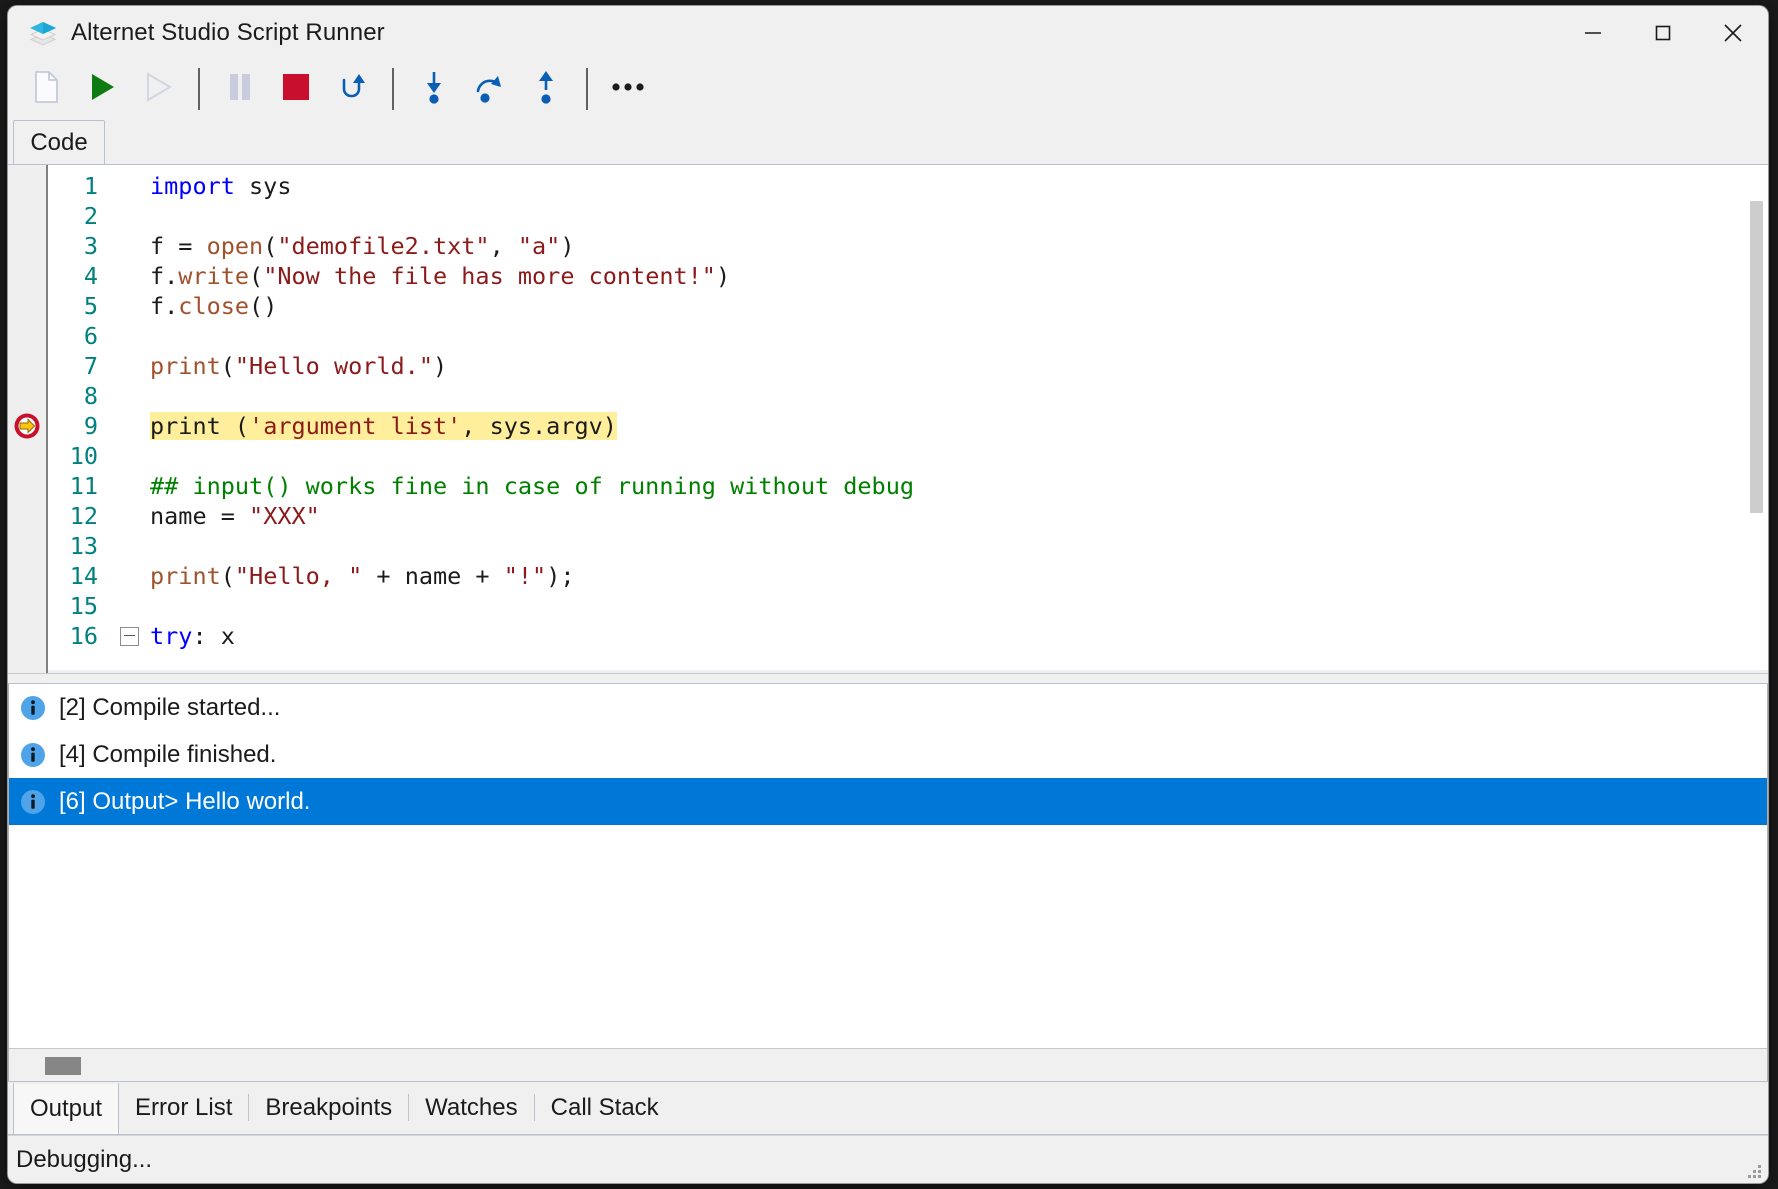  What do you see at coordinates (158, 89) in the screenshot?
I see `run-without-debug-button` at bounding box center [158, 89].